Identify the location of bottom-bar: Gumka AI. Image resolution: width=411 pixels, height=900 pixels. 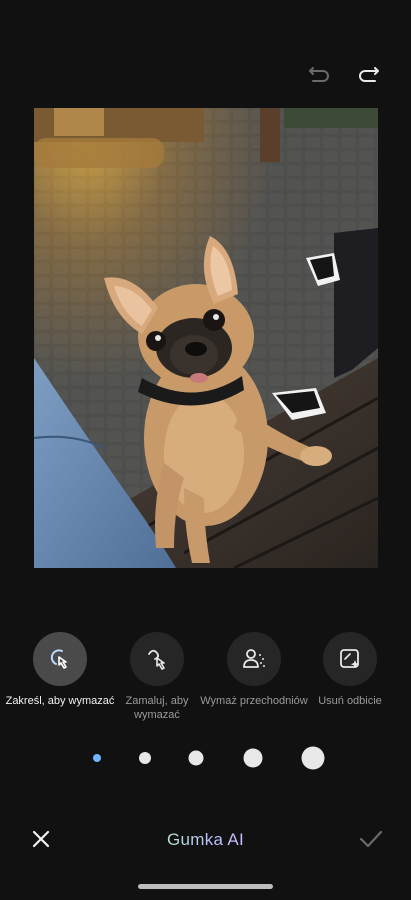
(205, 840).